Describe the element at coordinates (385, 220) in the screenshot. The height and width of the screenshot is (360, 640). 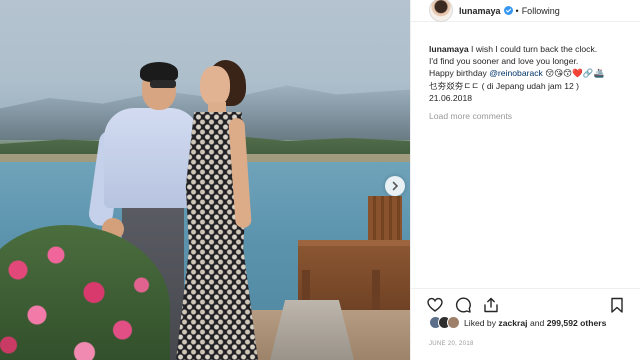
I see `wooden-chair` at that location.